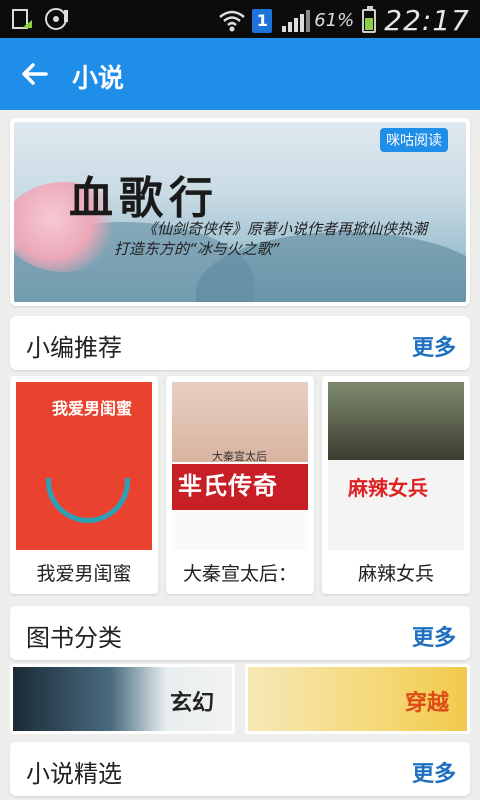  I want to click on category-time-travel: 穿越, so click(357, 699).